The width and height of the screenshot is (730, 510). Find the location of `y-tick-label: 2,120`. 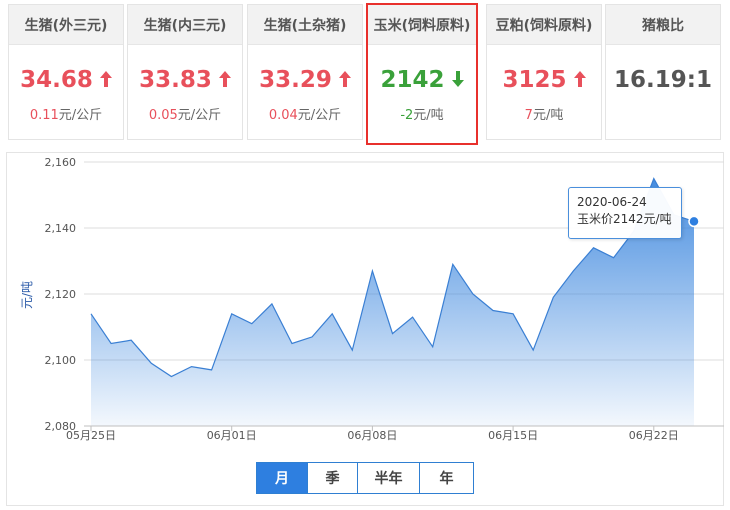

y-tick-label: 2,120 is located at coordinates (61, 294).